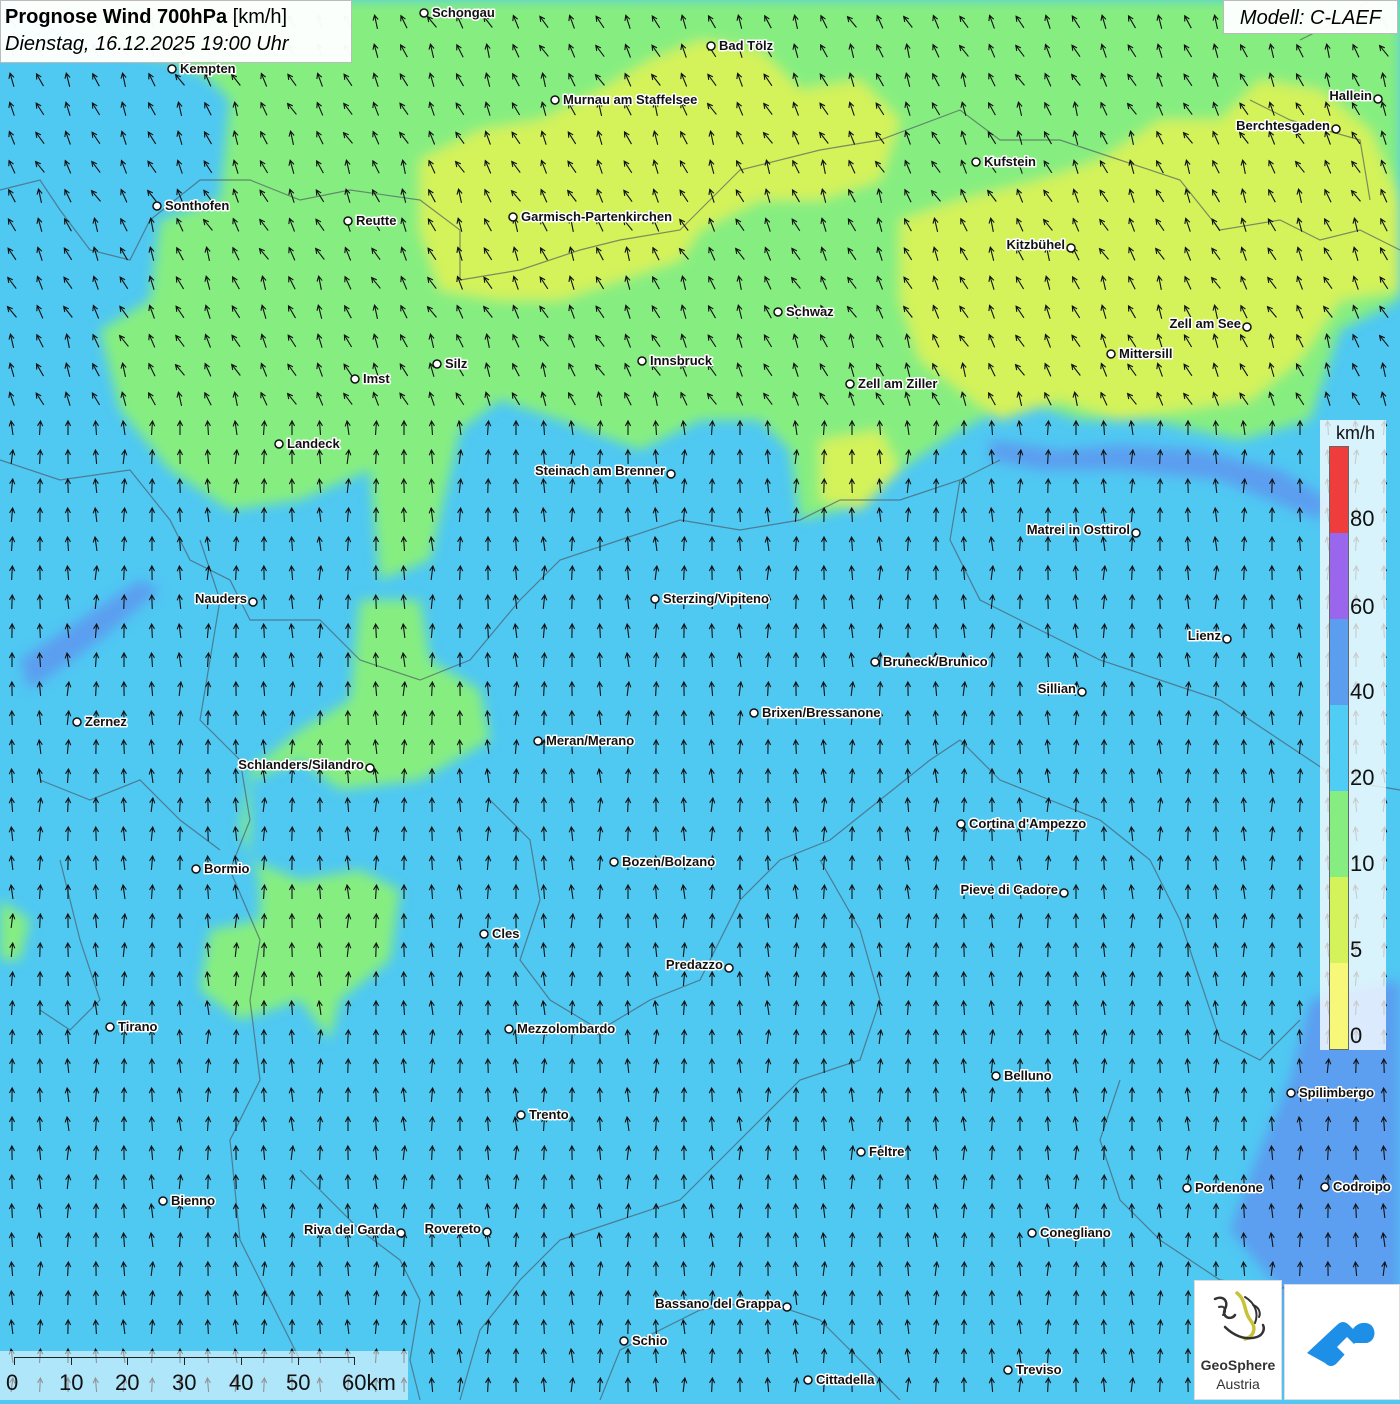 The image size is (1400, 1404). Describe the element at coordinates (453, 1228) in the screenshot. I see `city-label: Rovereto` at that location.